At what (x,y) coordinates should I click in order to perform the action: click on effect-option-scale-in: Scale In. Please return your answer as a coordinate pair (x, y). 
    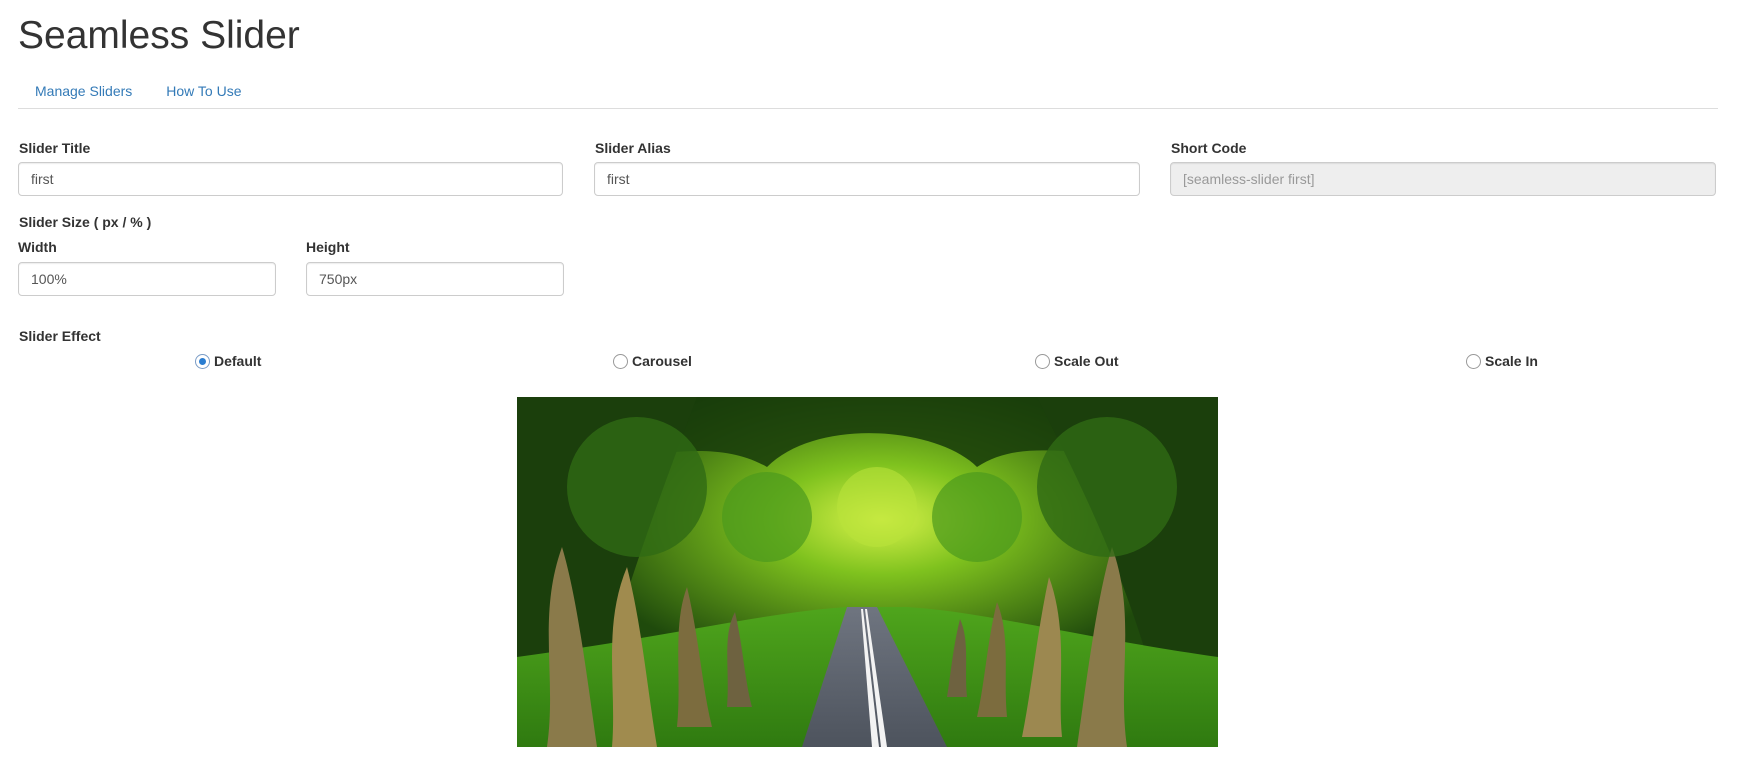
    Looking at the image, I should click on (1502, 361).